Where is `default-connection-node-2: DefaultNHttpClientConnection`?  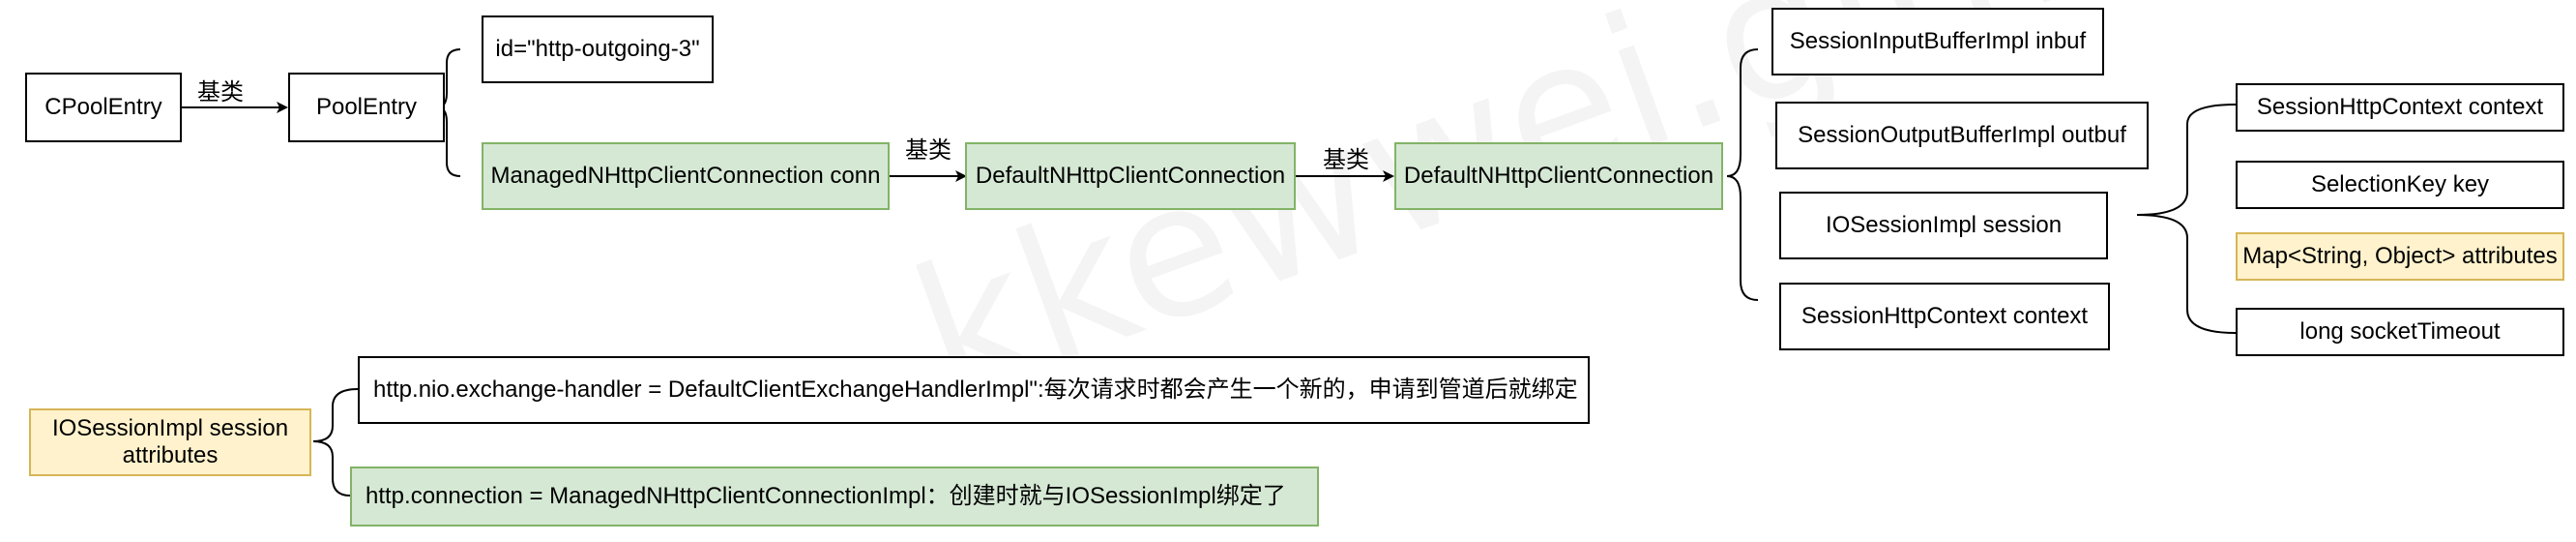
default-connection-node-2: DefaultNHttpClientConnection is located at coordinates (1558, 176).